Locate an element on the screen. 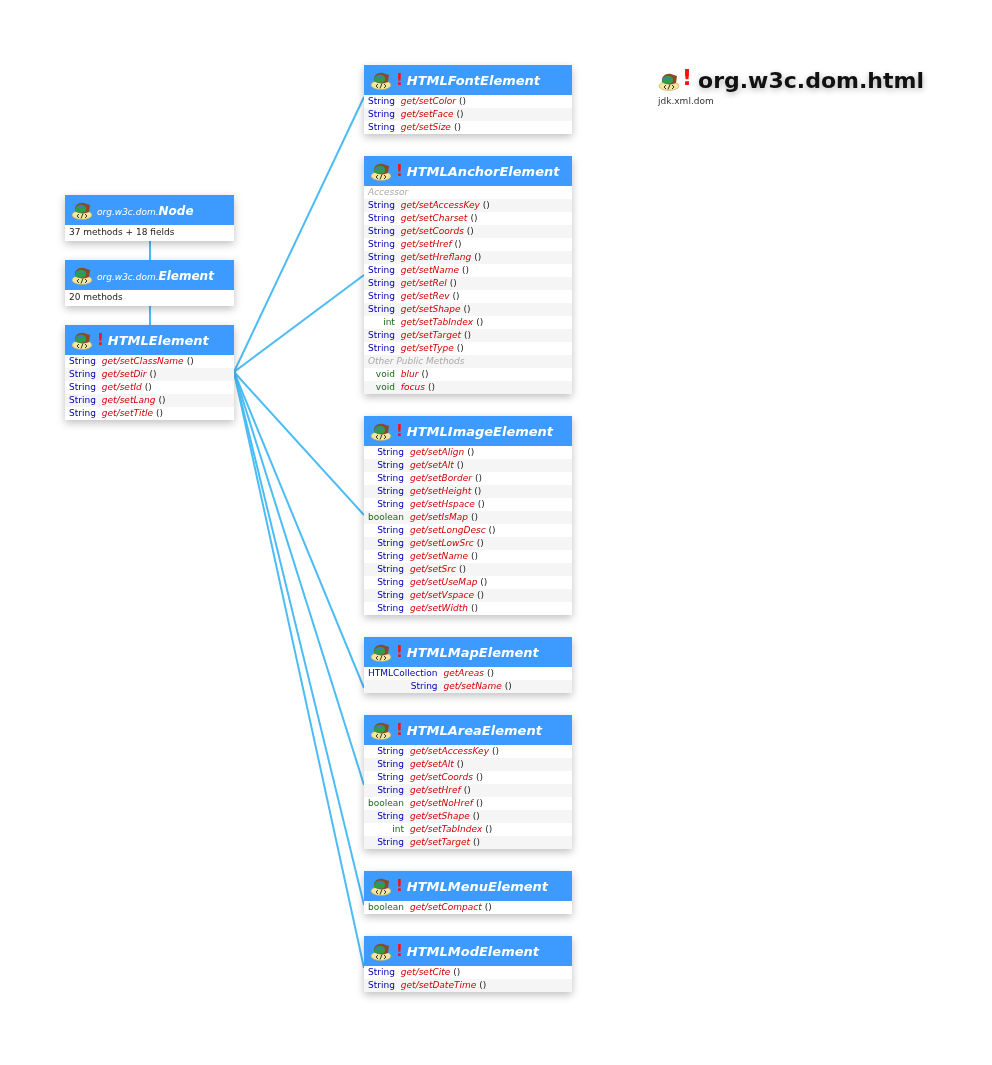 This screenshot has width=992, height=1065. method-name: get/setLowSrc is located at coordinates (442, 543).